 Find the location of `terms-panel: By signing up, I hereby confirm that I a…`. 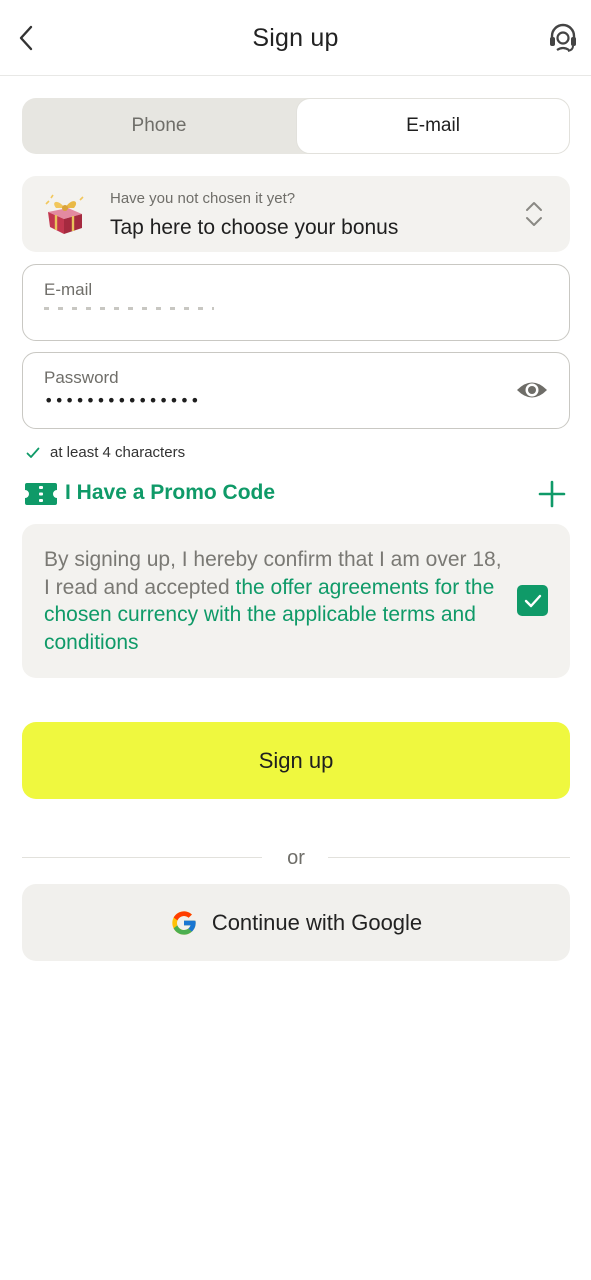

terms-panel: By signing up, I hereby confirm that I a… is located at coordinates (296, 601).